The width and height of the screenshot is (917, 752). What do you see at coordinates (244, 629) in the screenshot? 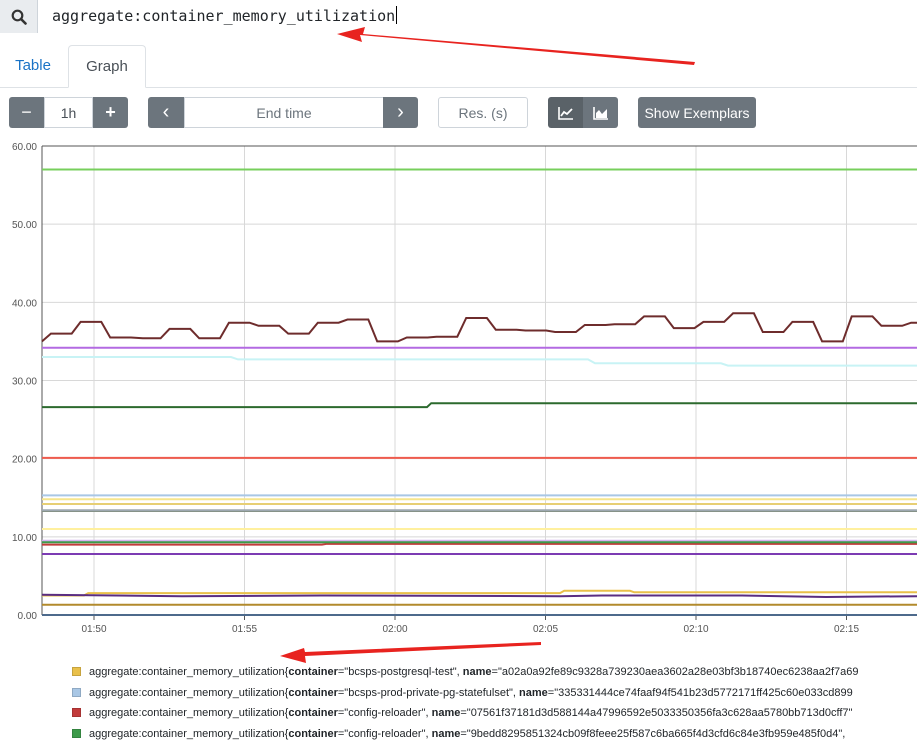
I see `x-tick-label: 01:55` at bounding box center [244, 629].